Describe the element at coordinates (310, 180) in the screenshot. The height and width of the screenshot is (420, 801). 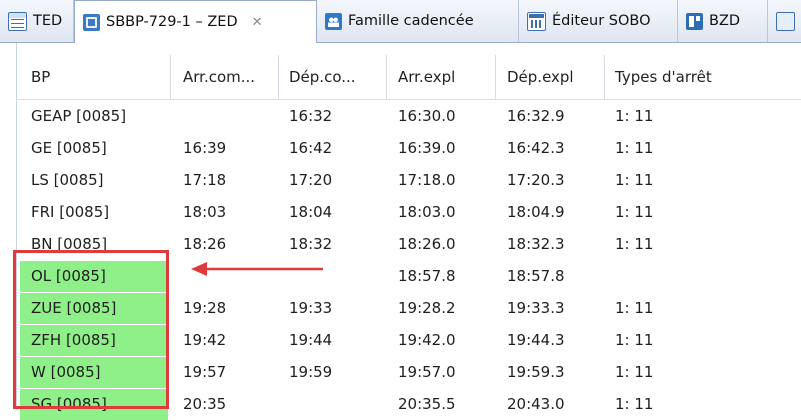
I see `cell-dep-com: 17:20` at that location.